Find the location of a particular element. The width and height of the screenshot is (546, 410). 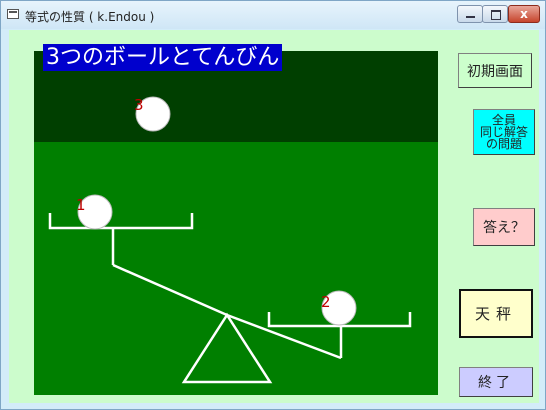

ball-3: 3 is located at coordinates (152, 114).